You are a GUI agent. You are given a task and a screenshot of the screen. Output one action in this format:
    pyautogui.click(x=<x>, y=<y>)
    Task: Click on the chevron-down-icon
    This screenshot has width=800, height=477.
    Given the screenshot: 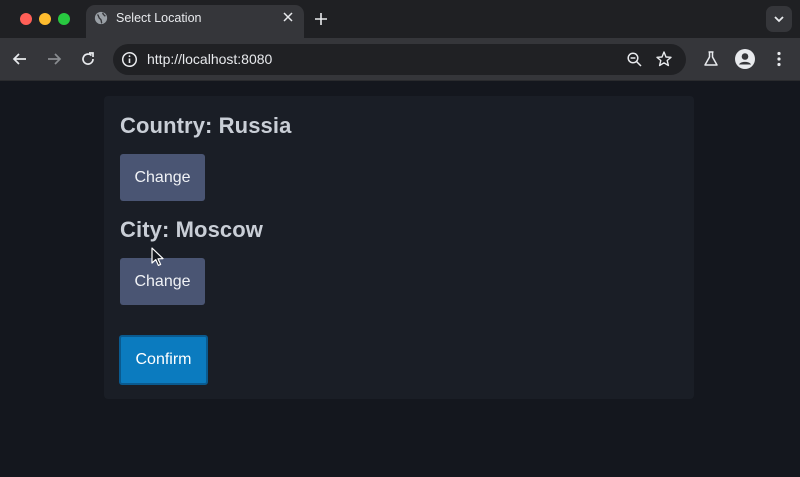 What is the action you would take?
    pyautogui.click(x=779, y=19)
    